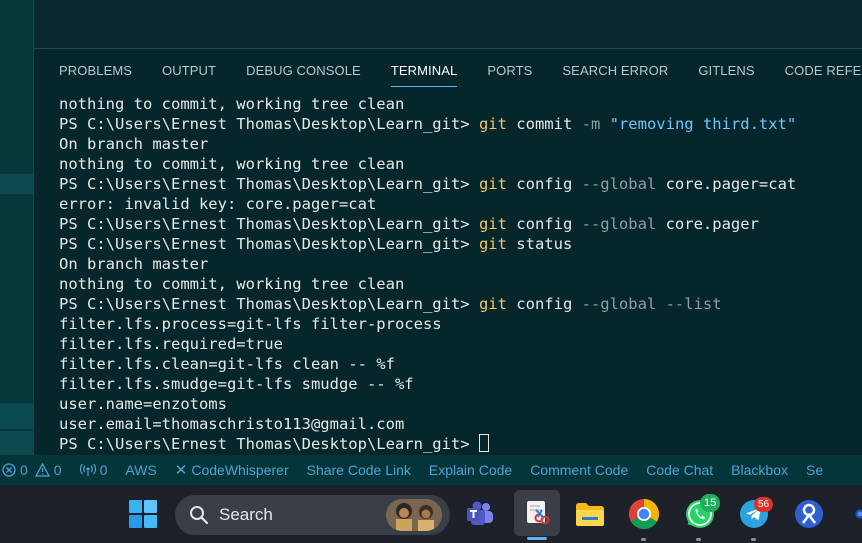 The height and width of the screenshot is (543, 862). What do you see at coordinates (414, 515) in the screenshot?
I see `search-highlight-image` at bounding box center [414, 515].